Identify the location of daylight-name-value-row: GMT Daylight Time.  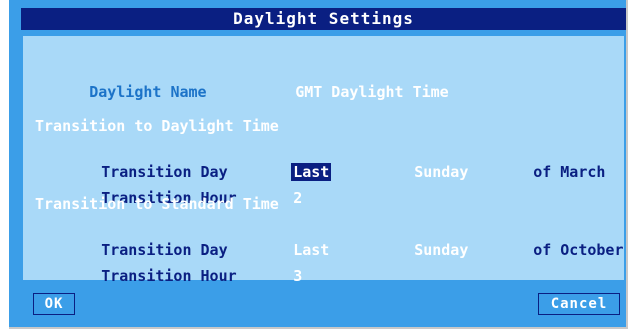
(345, 81).